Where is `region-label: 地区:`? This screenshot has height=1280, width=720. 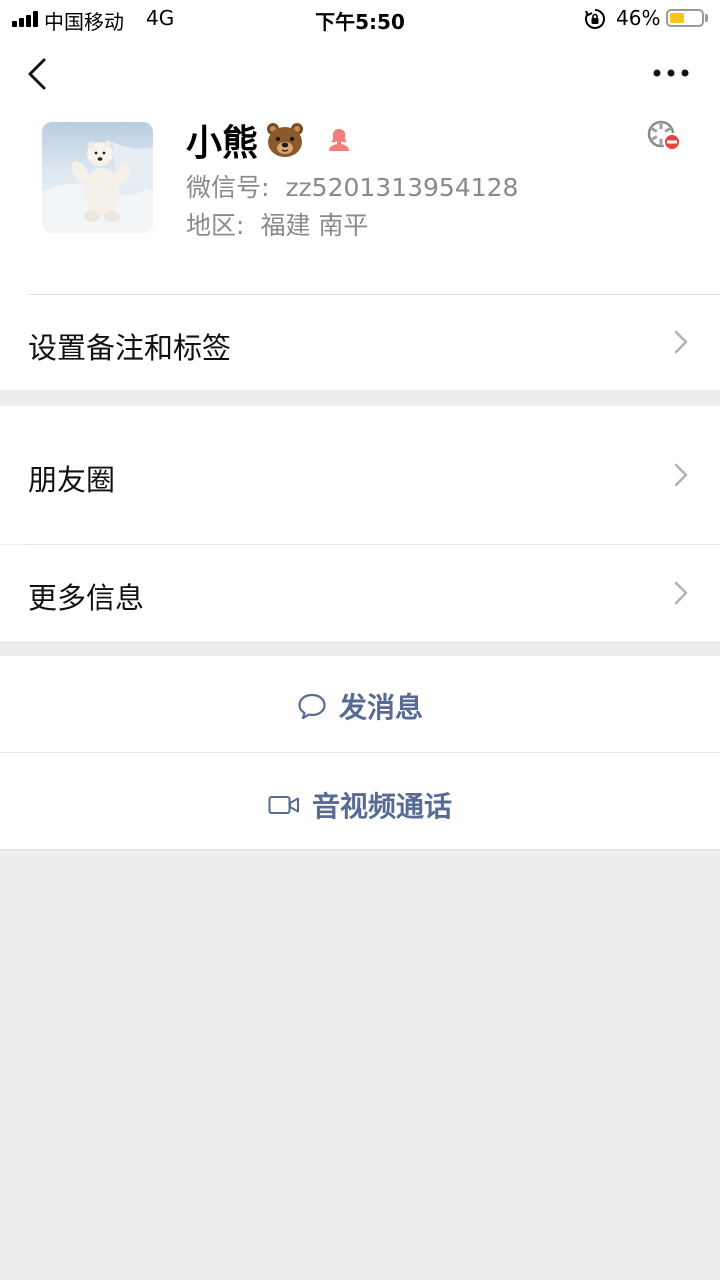 region-label: 地区: is located at coordinates (215, 225).